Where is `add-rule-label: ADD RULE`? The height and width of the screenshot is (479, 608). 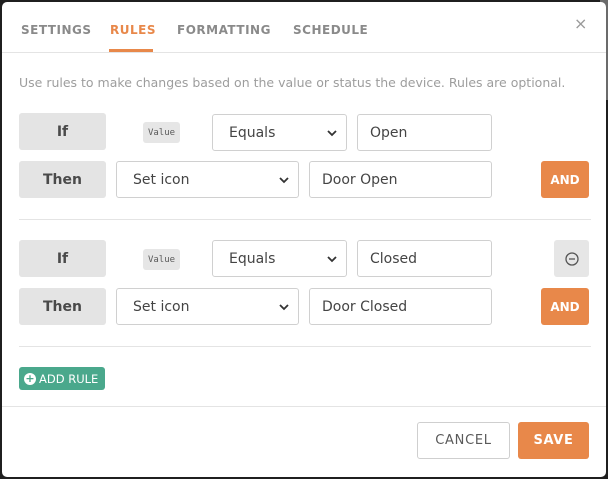 add-rule-label: ADD RULE is located at coordinates (69, 378).